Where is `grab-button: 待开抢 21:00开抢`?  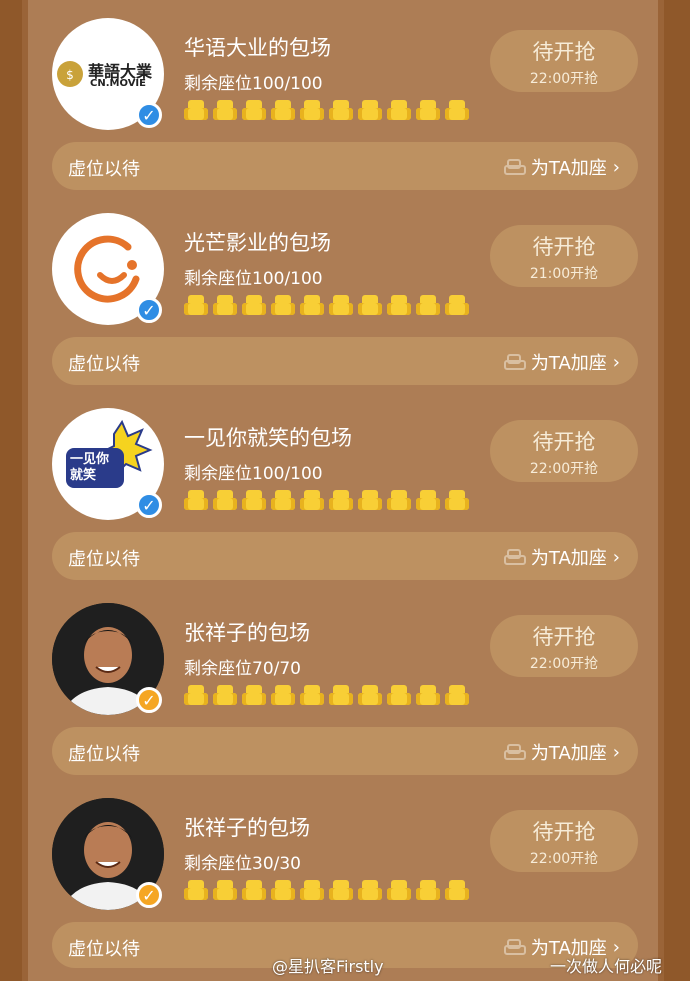
grab-button: 待开抢 21:00开抢 is located at coordinates (564, 256).